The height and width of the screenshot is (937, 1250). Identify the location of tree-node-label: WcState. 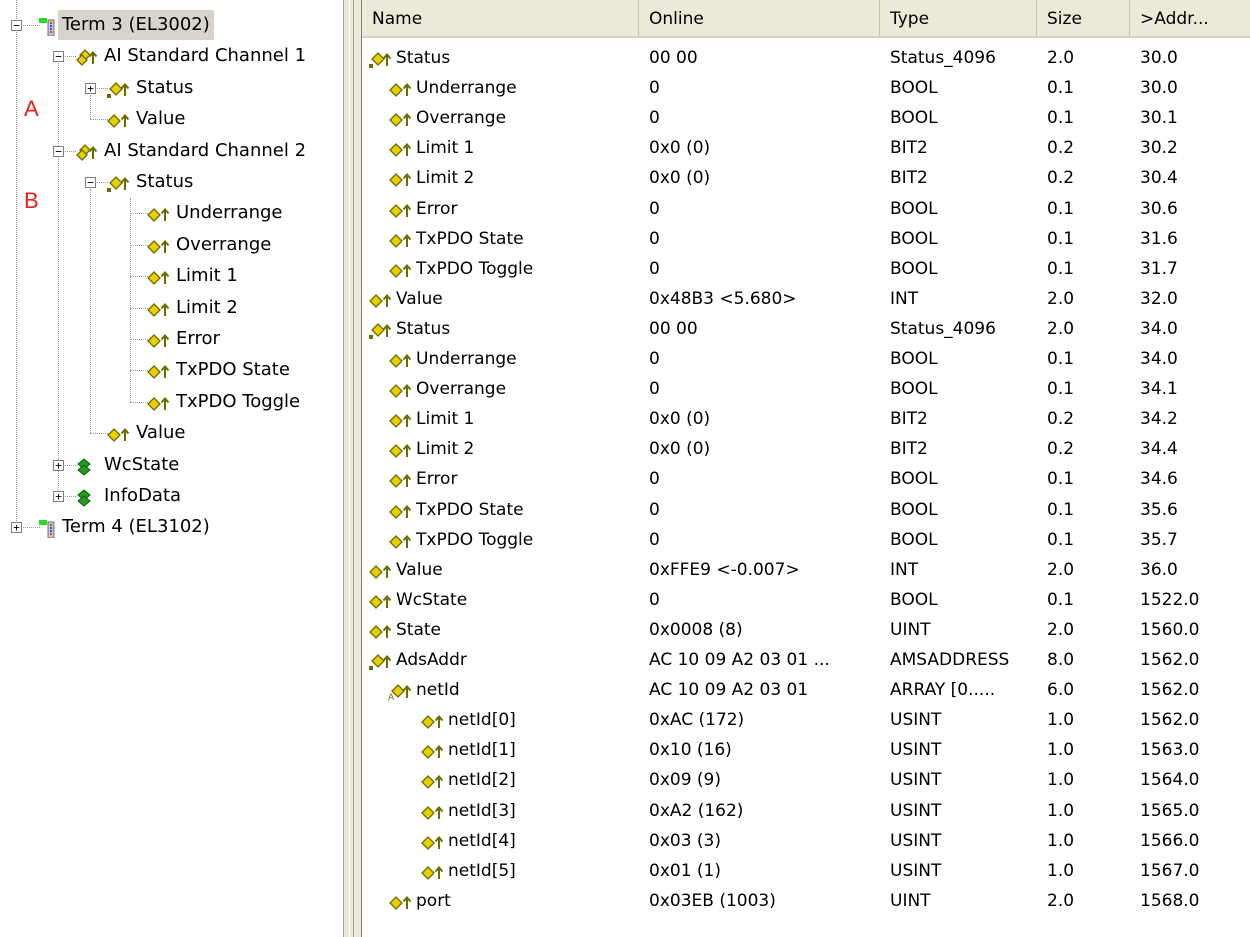
(141, 465).